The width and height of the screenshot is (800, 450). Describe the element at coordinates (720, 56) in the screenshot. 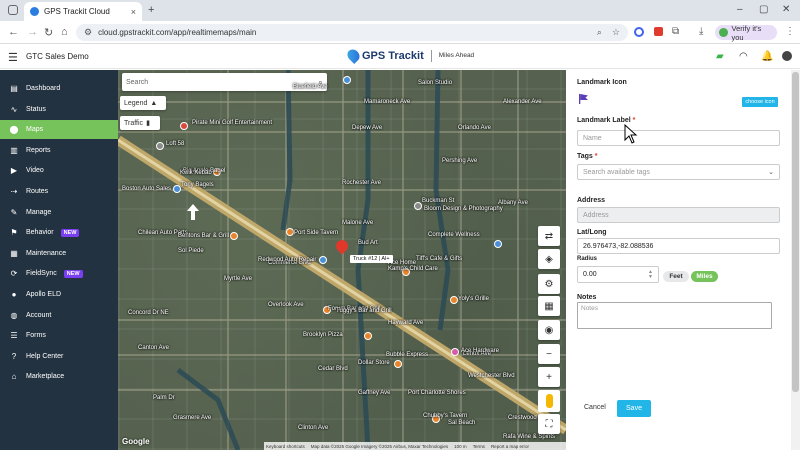

I see `chat-icon: ▰` at that location.